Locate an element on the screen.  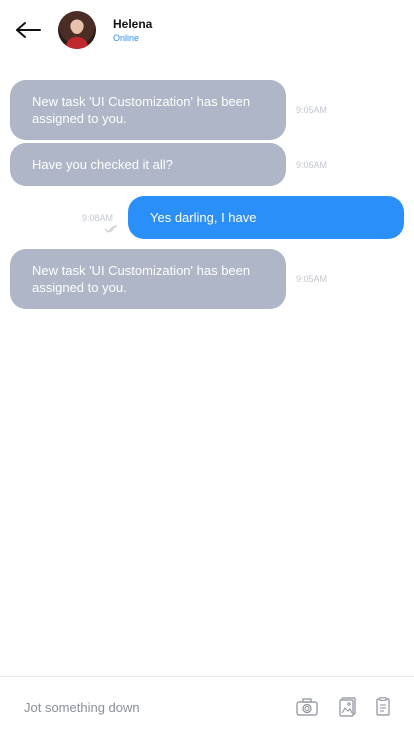
arrow-left-icon is located at coordinates (28, 30).